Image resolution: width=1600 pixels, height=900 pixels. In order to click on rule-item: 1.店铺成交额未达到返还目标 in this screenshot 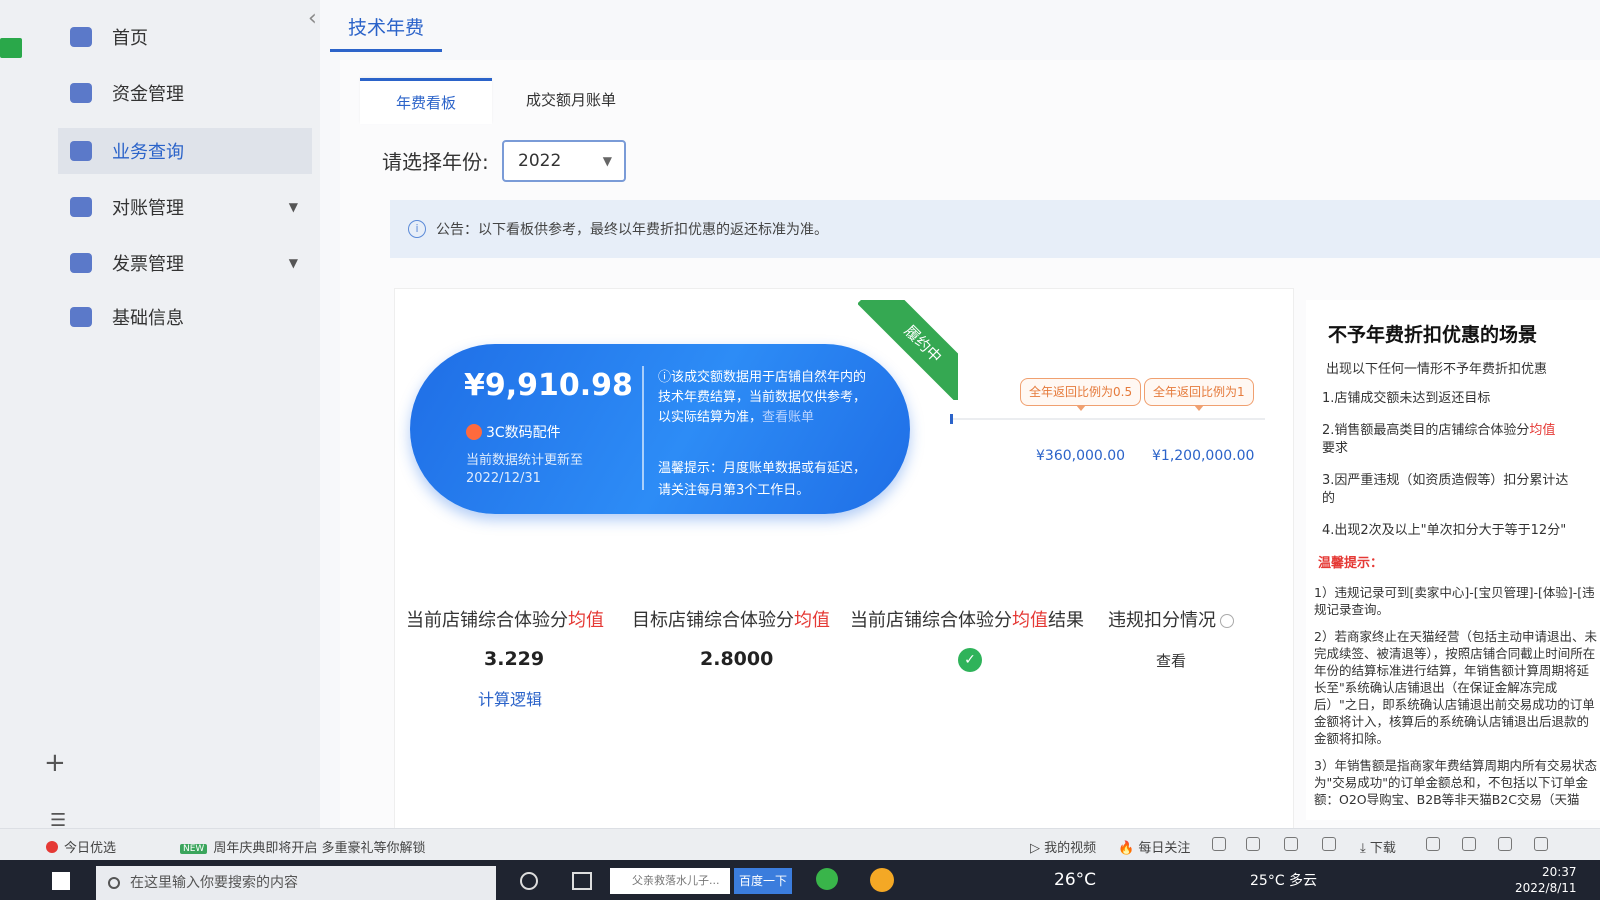, I will do `click(1461, 399)`.